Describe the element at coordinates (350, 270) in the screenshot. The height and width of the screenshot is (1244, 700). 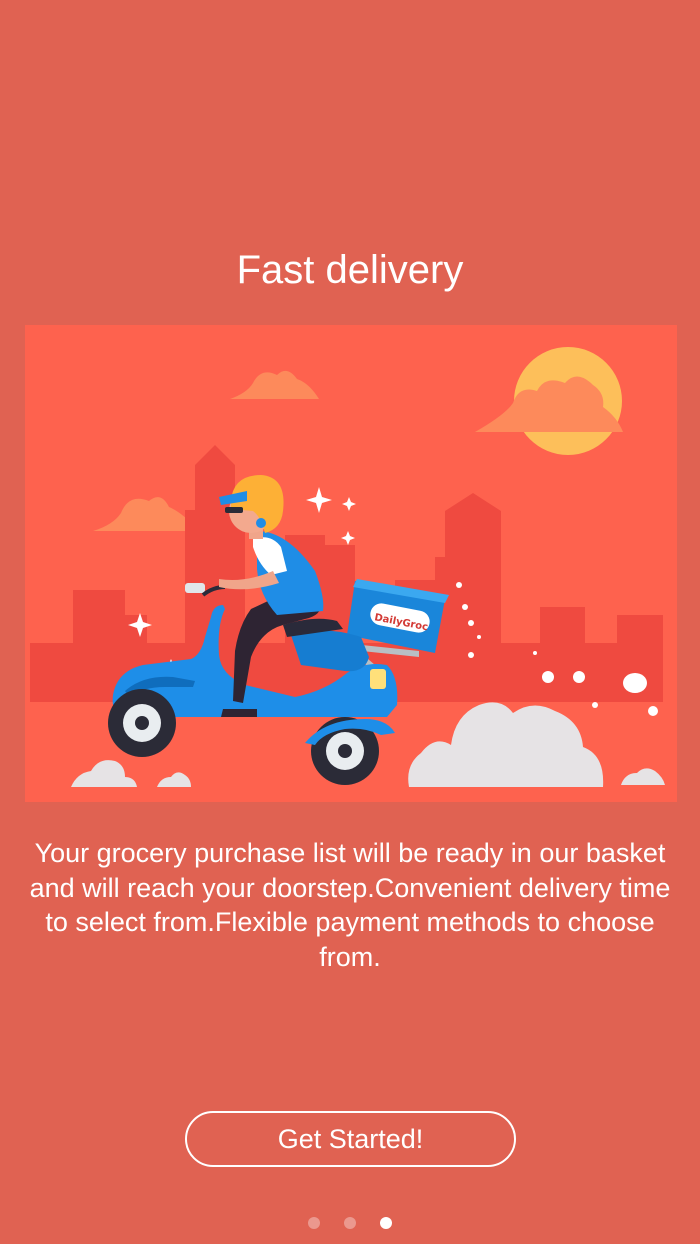
I see `page-title: Fast delivery` at that location.